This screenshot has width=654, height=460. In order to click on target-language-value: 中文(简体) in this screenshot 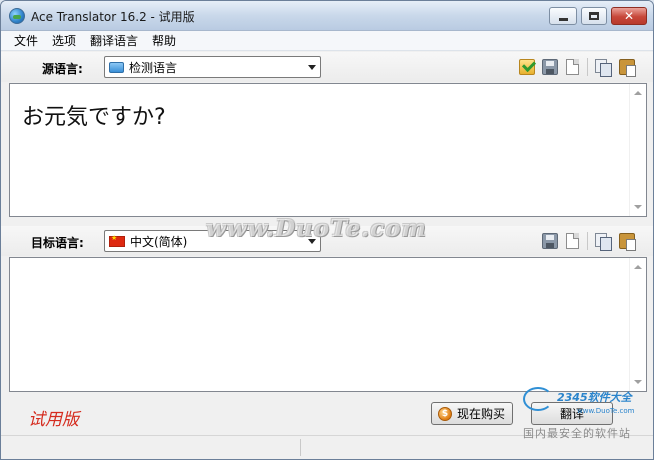, I will do `click(159, 241)`.